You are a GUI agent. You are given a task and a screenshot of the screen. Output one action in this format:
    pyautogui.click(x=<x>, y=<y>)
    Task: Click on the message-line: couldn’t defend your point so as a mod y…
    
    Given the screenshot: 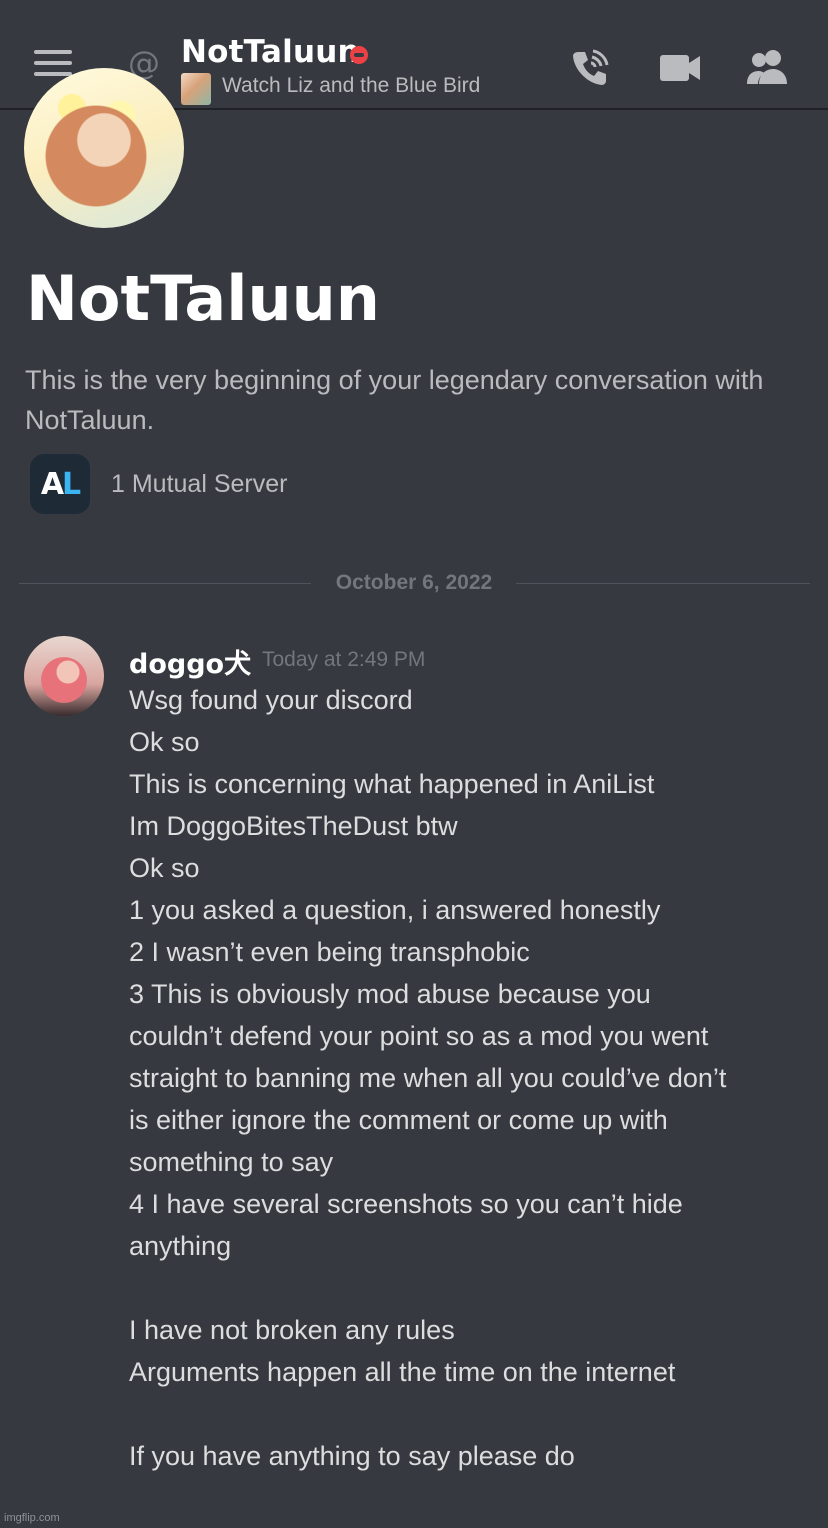 What is the action you would take?
    pyautogui.click(x=419, y=1036)
    